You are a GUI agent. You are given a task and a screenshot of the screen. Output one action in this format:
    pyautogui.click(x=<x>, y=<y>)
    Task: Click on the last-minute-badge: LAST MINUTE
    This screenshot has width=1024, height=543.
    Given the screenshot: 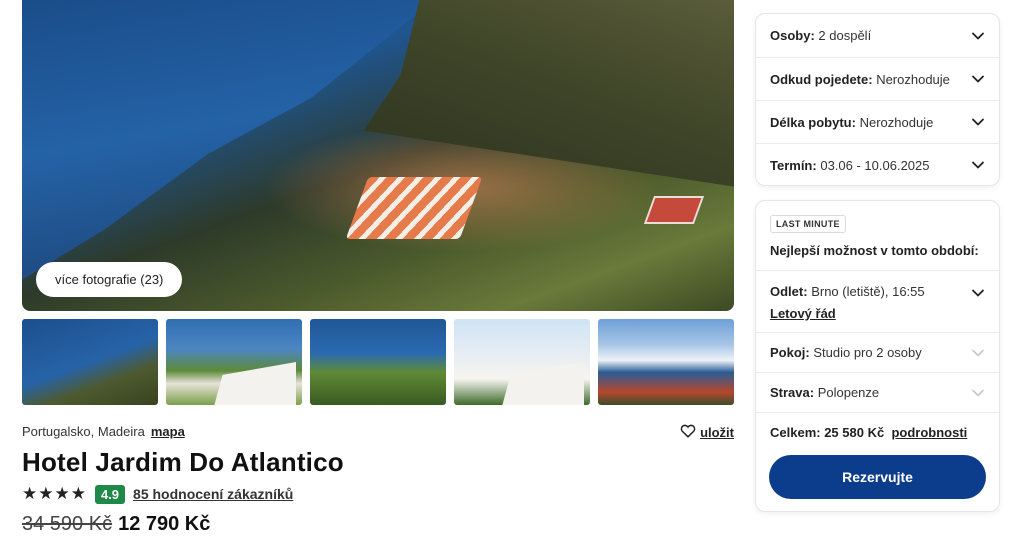 What is the action you would take?
    pyautogui.click(x=808, y=224)
    